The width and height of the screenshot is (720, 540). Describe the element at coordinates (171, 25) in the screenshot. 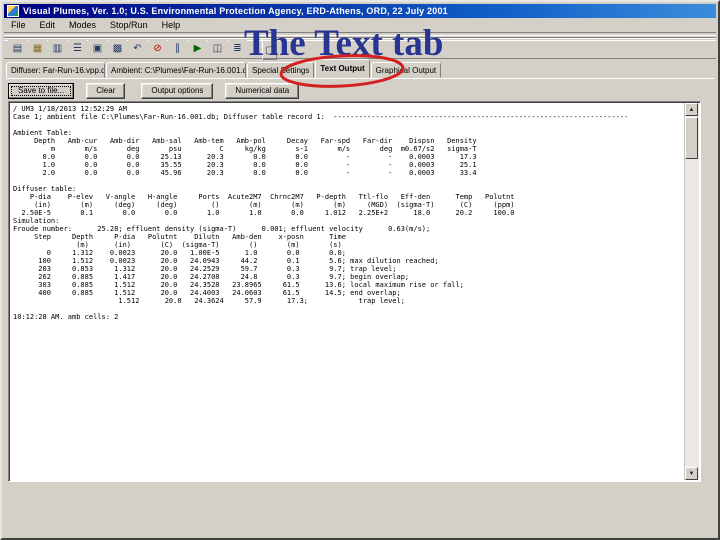

I see `menu-item-help: Help` at that location.